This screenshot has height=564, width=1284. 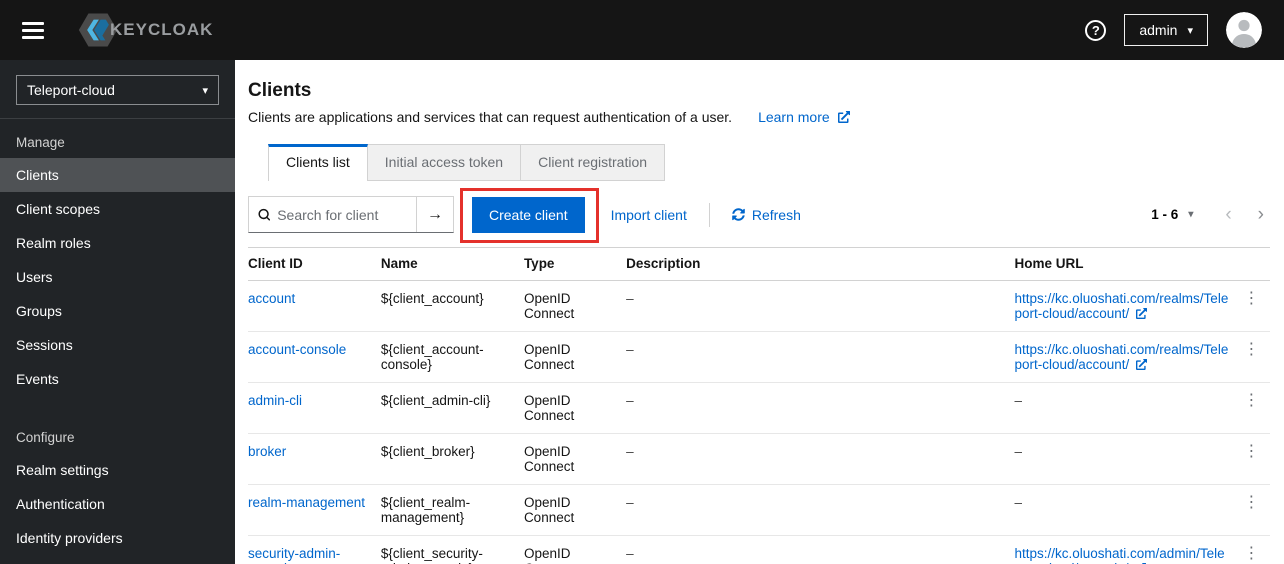 What do you see at coordinates (575, 264) in the screenshot?
I see `col-header-type: Type` at bounding box center [575, 264].